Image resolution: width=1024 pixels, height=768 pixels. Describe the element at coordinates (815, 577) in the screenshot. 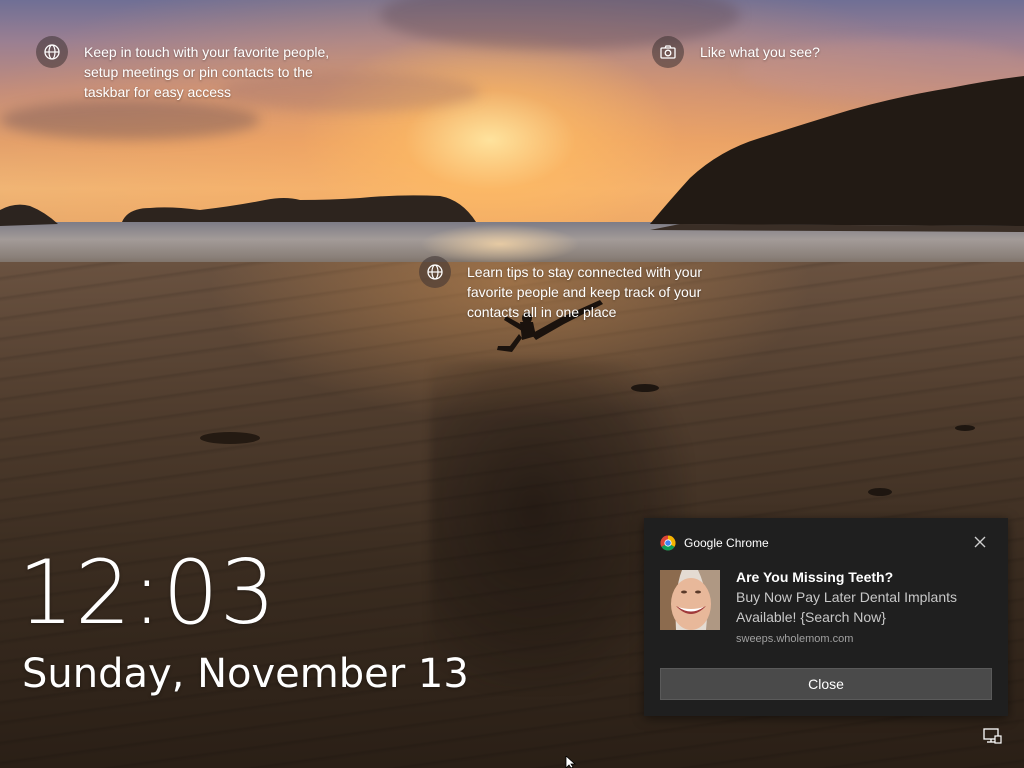

I see `toast-title: Are You Missing Teeth?` at that location.